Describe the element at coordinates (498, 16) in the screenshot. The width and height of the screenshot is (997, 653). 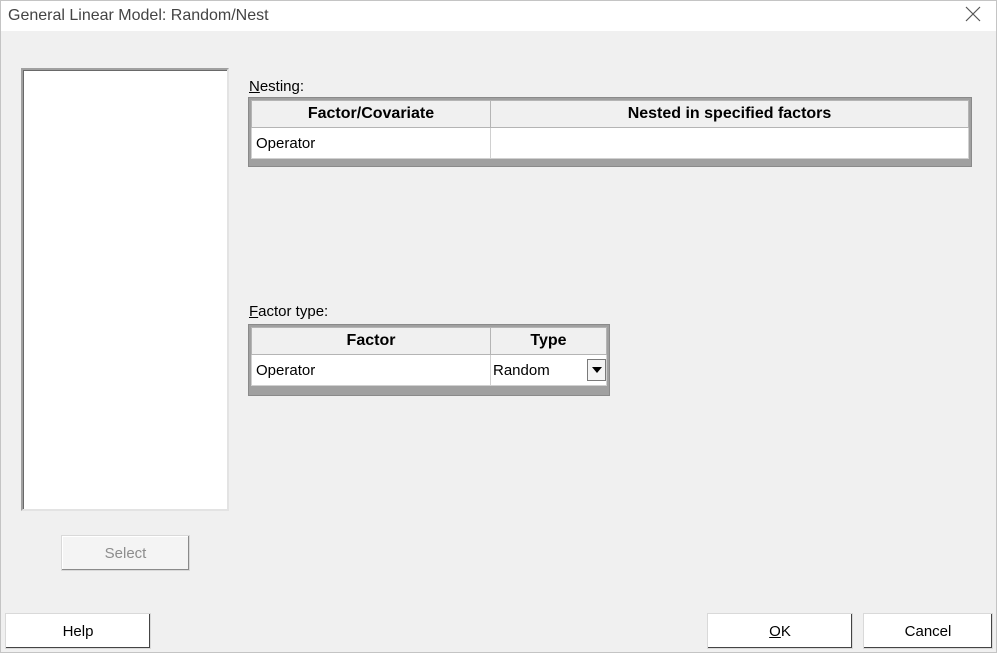
I see `title-bar: General Linear Model: Random/Nest` at that location.